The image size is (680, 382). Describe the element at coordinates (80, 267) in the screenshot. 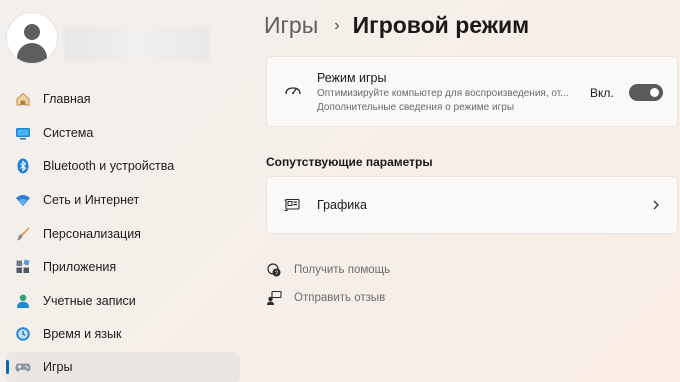

I see `sidebar-item-label: Приложения` at that location.